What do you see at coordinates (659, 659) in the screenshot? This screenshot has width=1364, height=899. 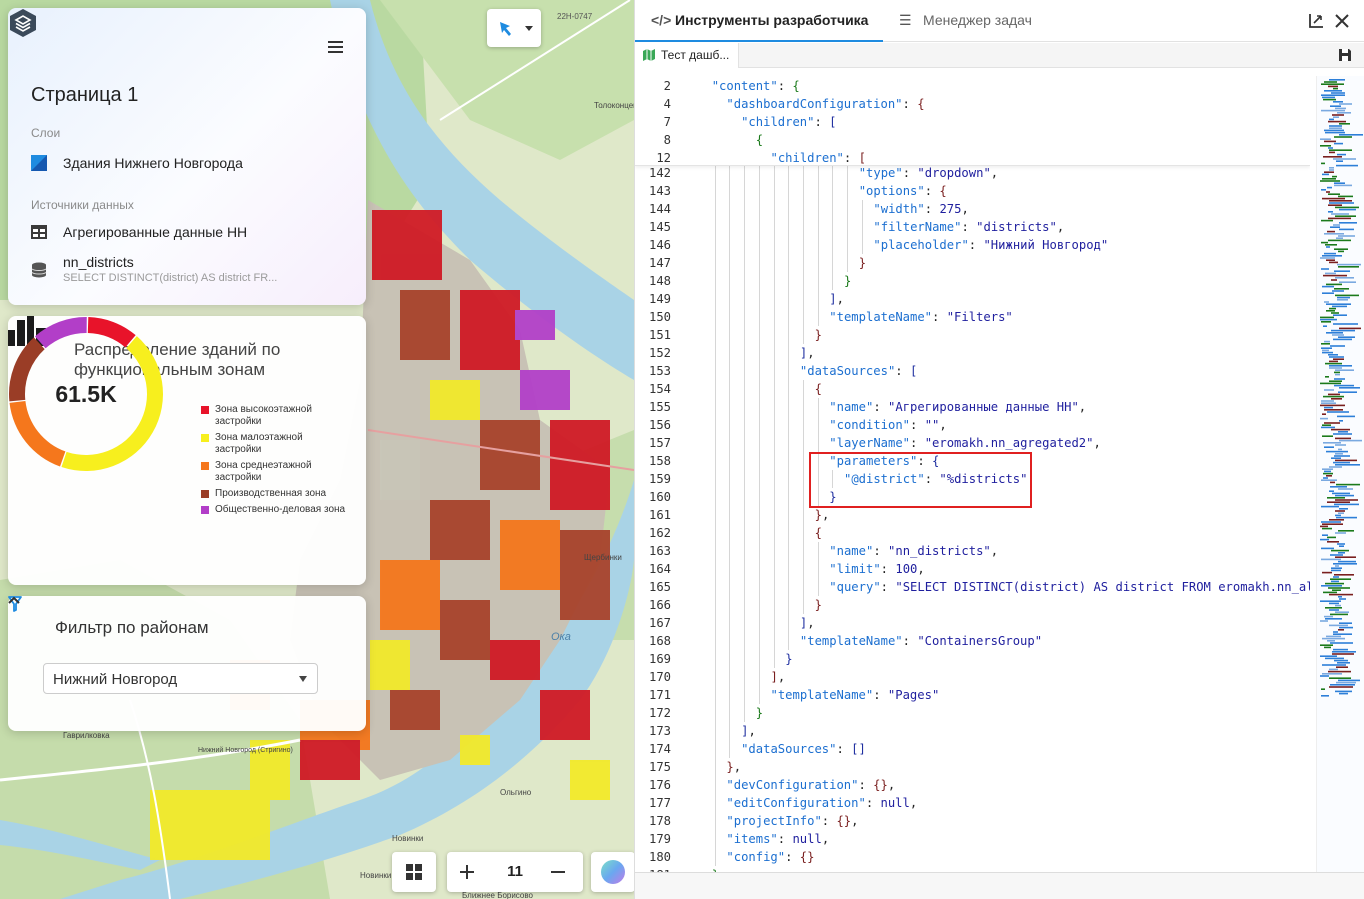 I see `line-number: 169` at bounding box center [659, 659].